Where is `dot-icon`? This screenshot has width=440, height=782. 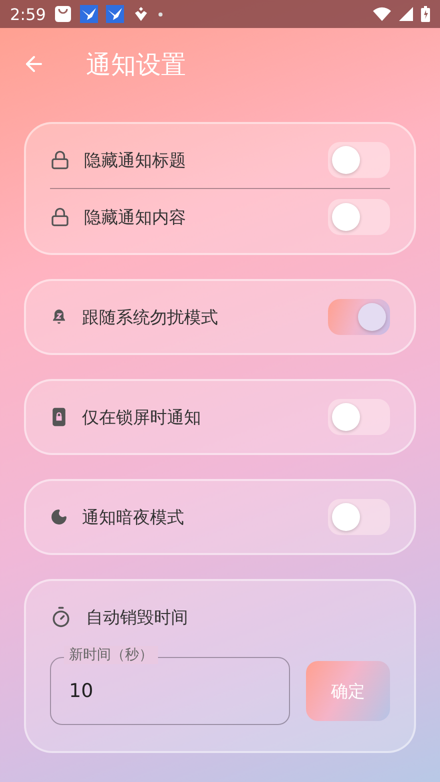
dot-icon is located at coordinates (160, 14).